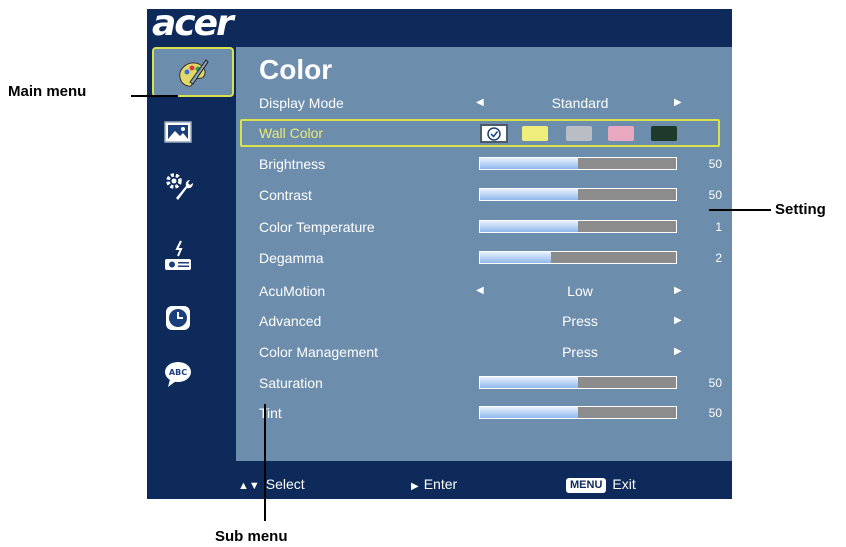 The height and width of the screenshot is (547, 846). I want to click on main-menu-management-tab, so click(178, 256).